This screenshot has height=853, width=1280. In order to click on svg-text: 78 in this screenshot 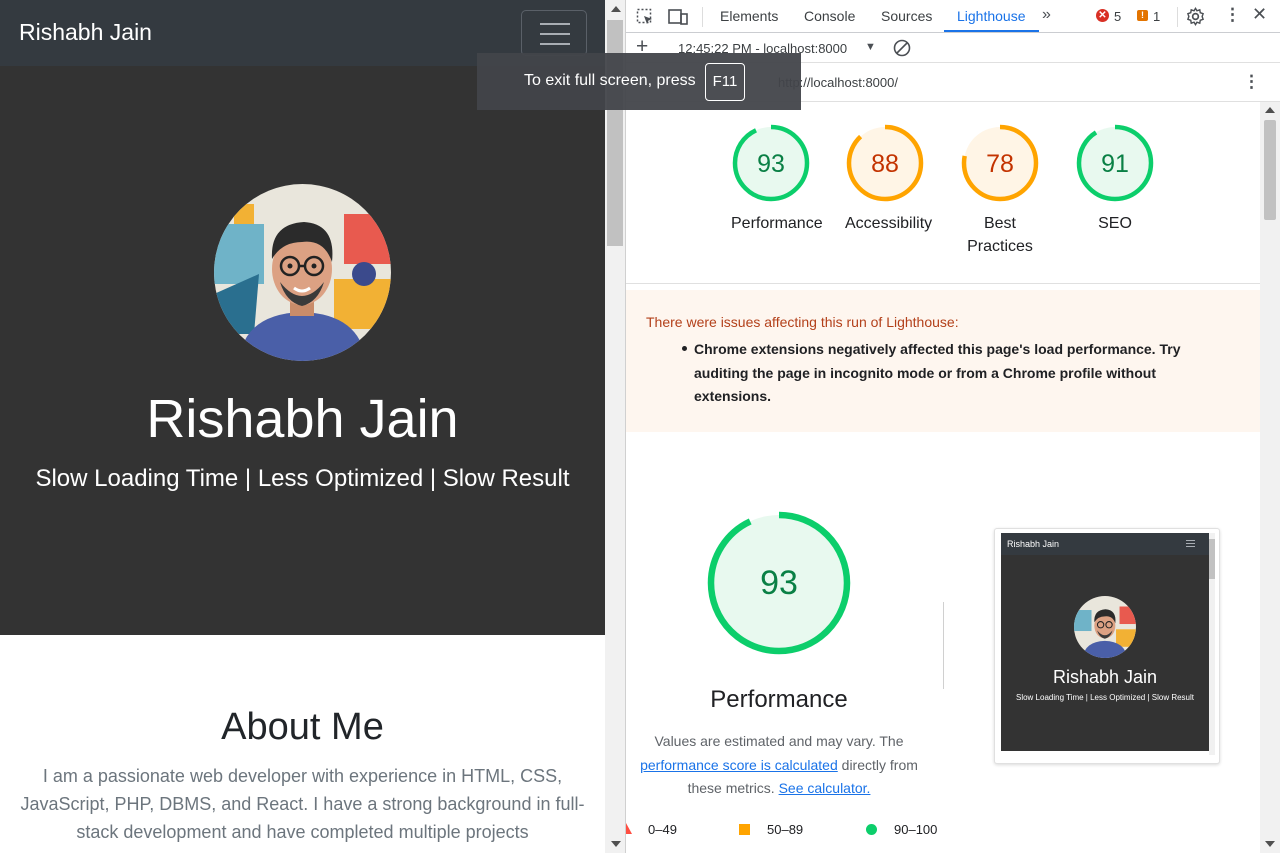, I will do `click(1000, 164)`.